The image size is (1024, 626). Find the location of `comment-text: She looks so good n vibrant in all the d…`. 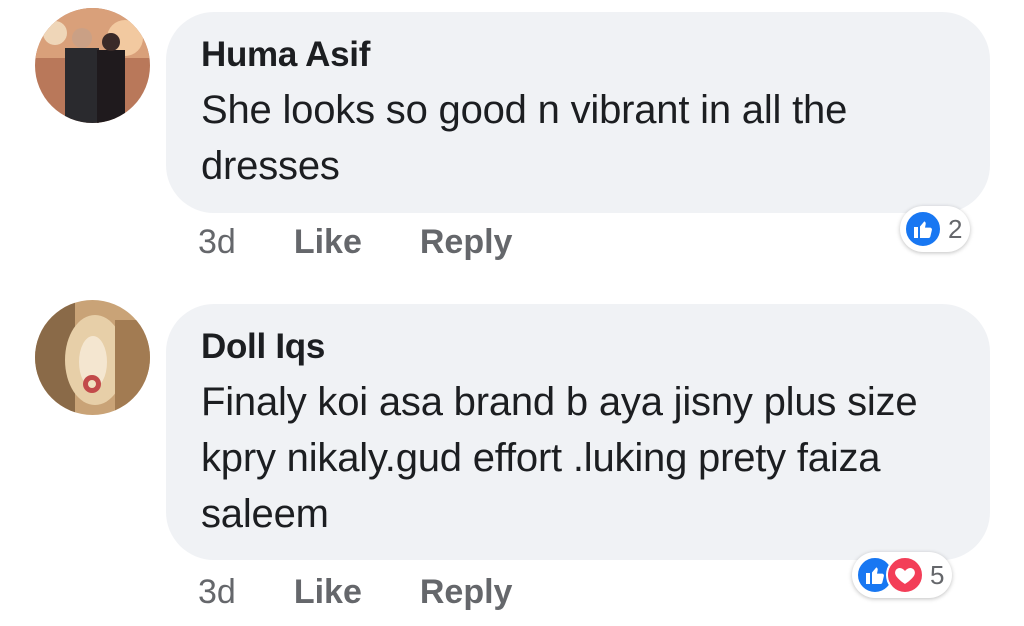

comment-text: She looks so good n vibrant in all the d… is located at coordinates (524, 138).